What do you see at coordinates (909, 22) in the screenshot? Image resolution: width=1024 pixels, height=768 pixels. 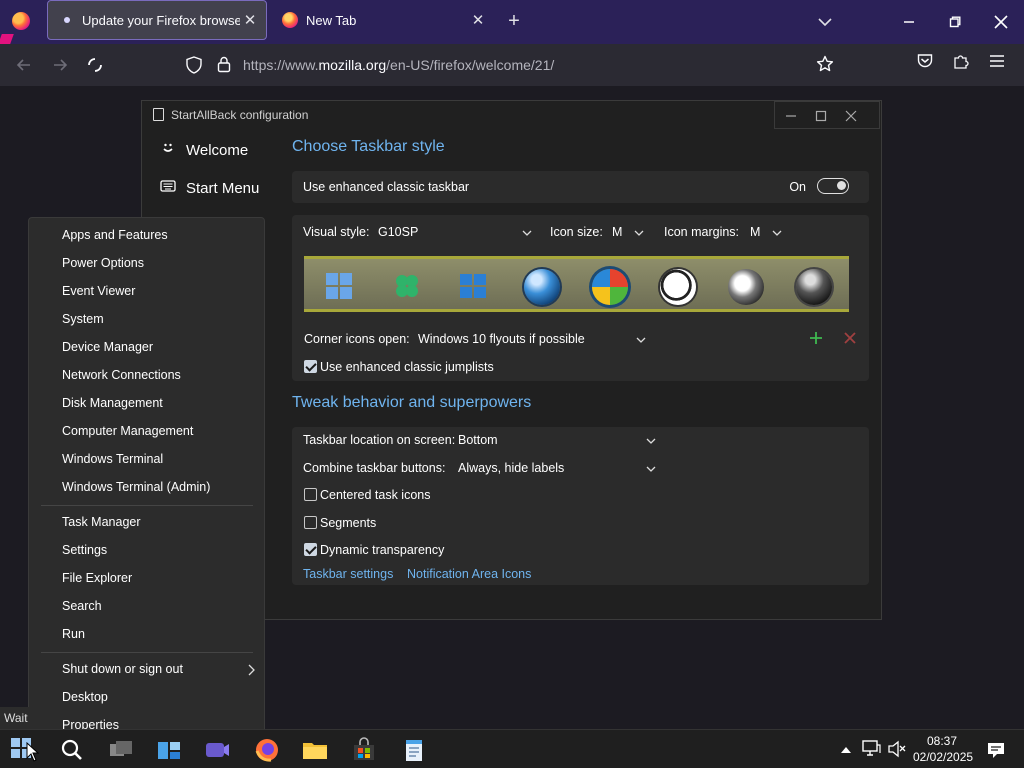 I see `window-minimize-button` at bounding box center [909, 22].